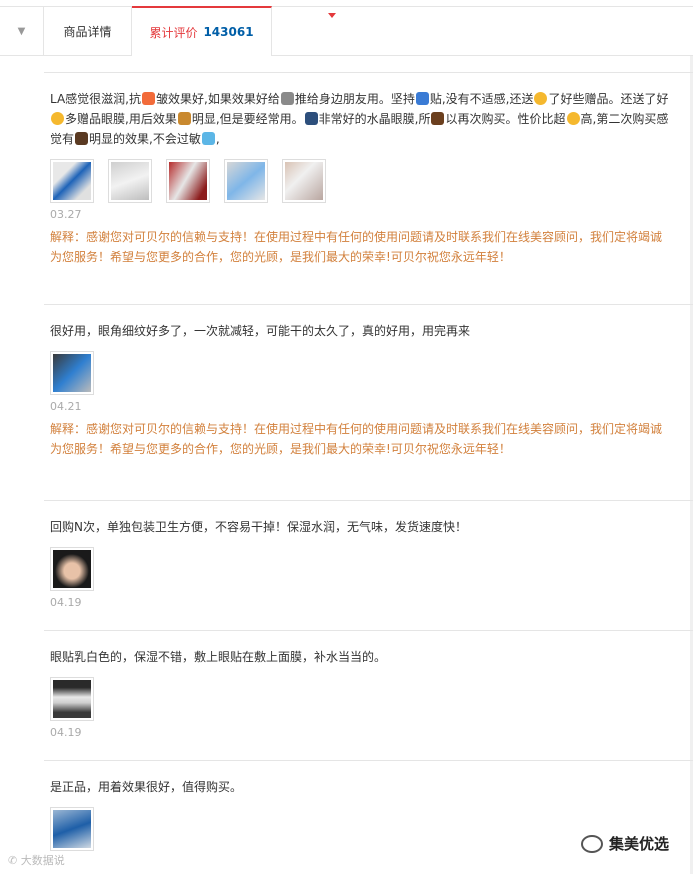 The width and height of the screenshot is (693, 874). What do you see at coordinates (422, 98) in the screenshot?
I see `cool-emoji-icon` at bounding box center [422, 98].